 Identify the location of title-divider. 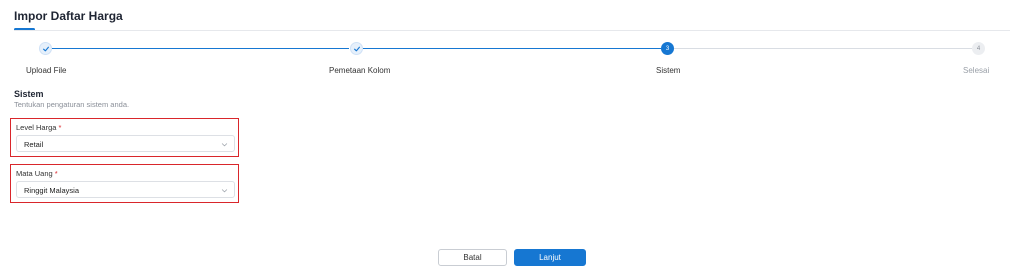
(512, 30).